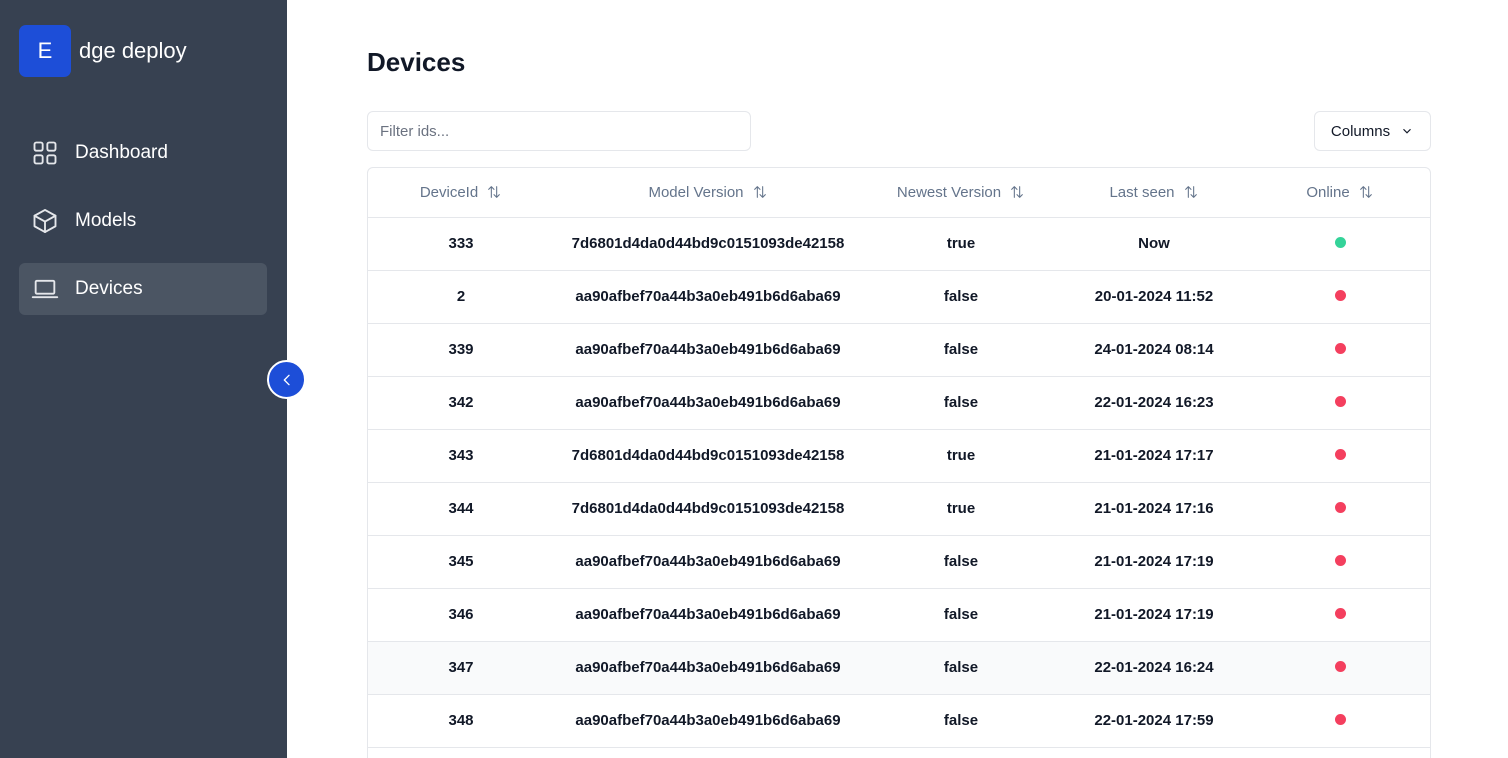 The height and width of the screenshot is (758, 1508). Describe the element at coordinates (1360, 131) in the screenshot. I see `columns-label: Columns` at that location.